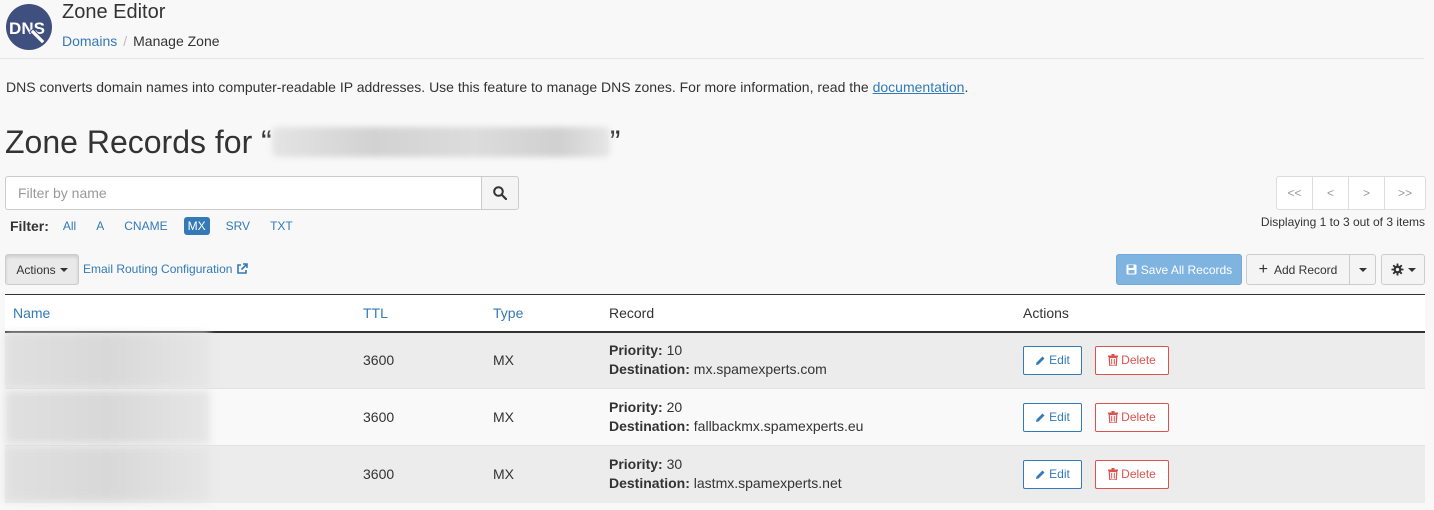 This screenshot has width=1434, height=510. What do you see at coordinates (543, 313) in the screenshot?
I see `column-header-type: Type` at bounding box center [543, 313].